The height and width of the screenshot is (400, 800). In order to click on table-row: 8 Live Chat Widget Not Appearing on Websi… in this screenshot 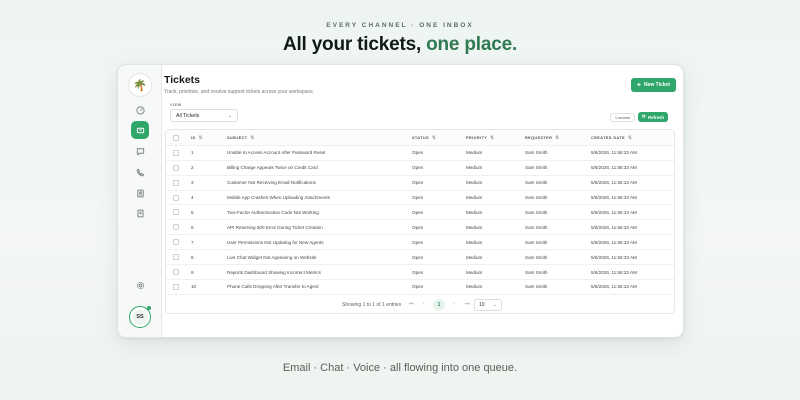, I will do `click(420, 258)`.